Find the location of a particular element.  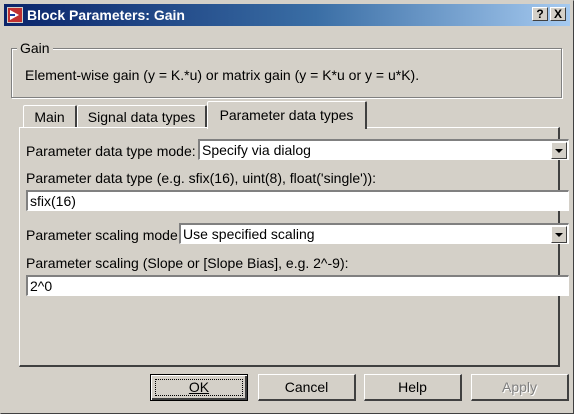

tab-signal-data-types: Signal data types is located at coordinates (142, 116).